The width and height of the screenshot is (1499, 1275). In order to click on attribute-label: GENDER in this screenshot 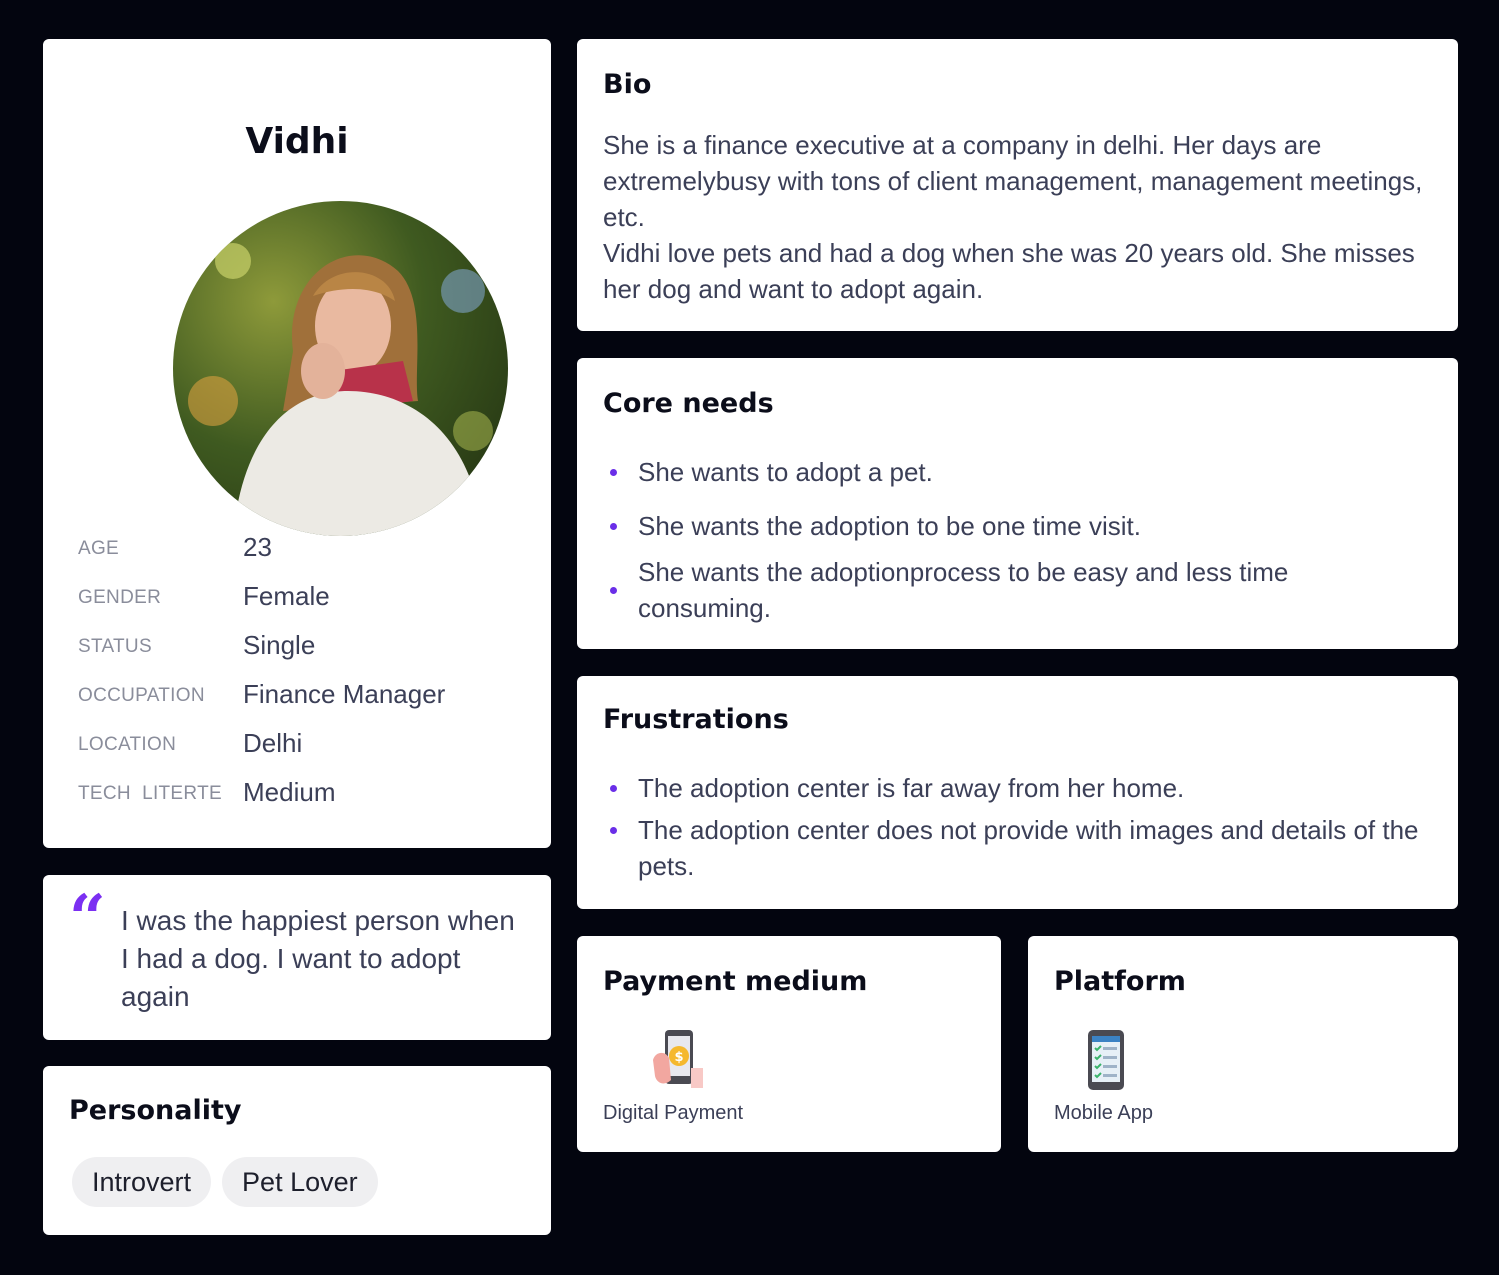, I will do `click(120, 597)`.